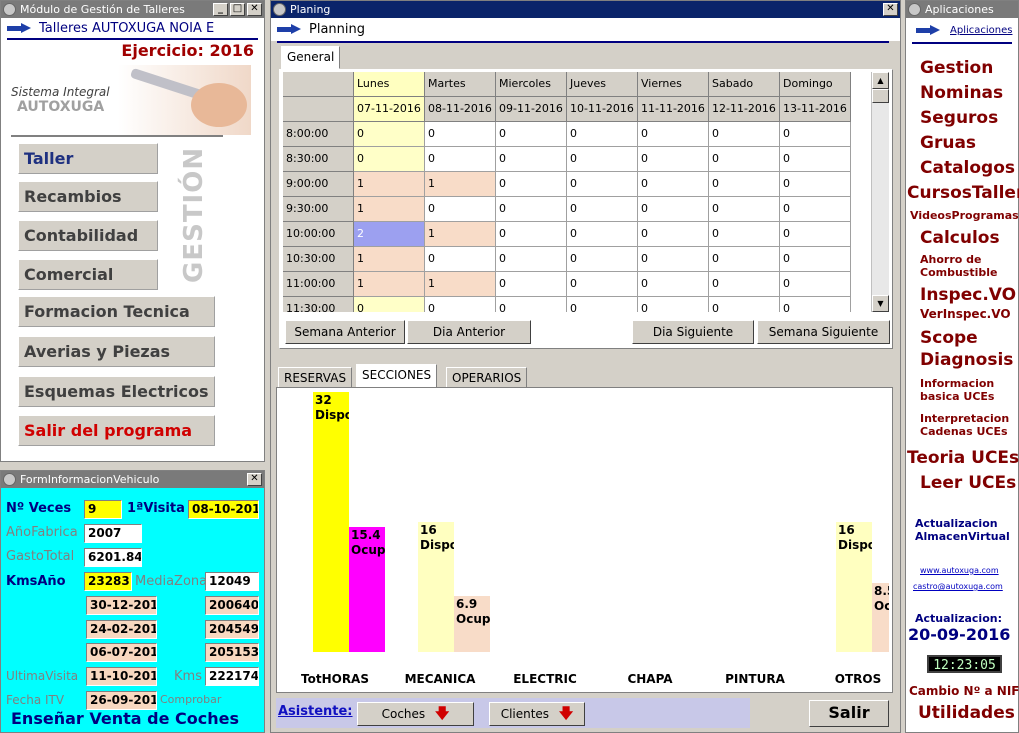 The height and width of the screenshot is (733, 1019). I want to click on scroll-down-button: ▼, so click(880, 303).